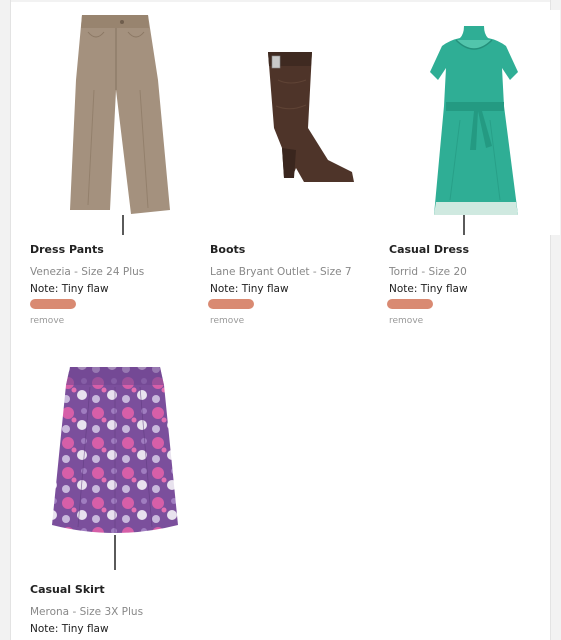  I want to click on item-title: Boots, so click(227, 249).